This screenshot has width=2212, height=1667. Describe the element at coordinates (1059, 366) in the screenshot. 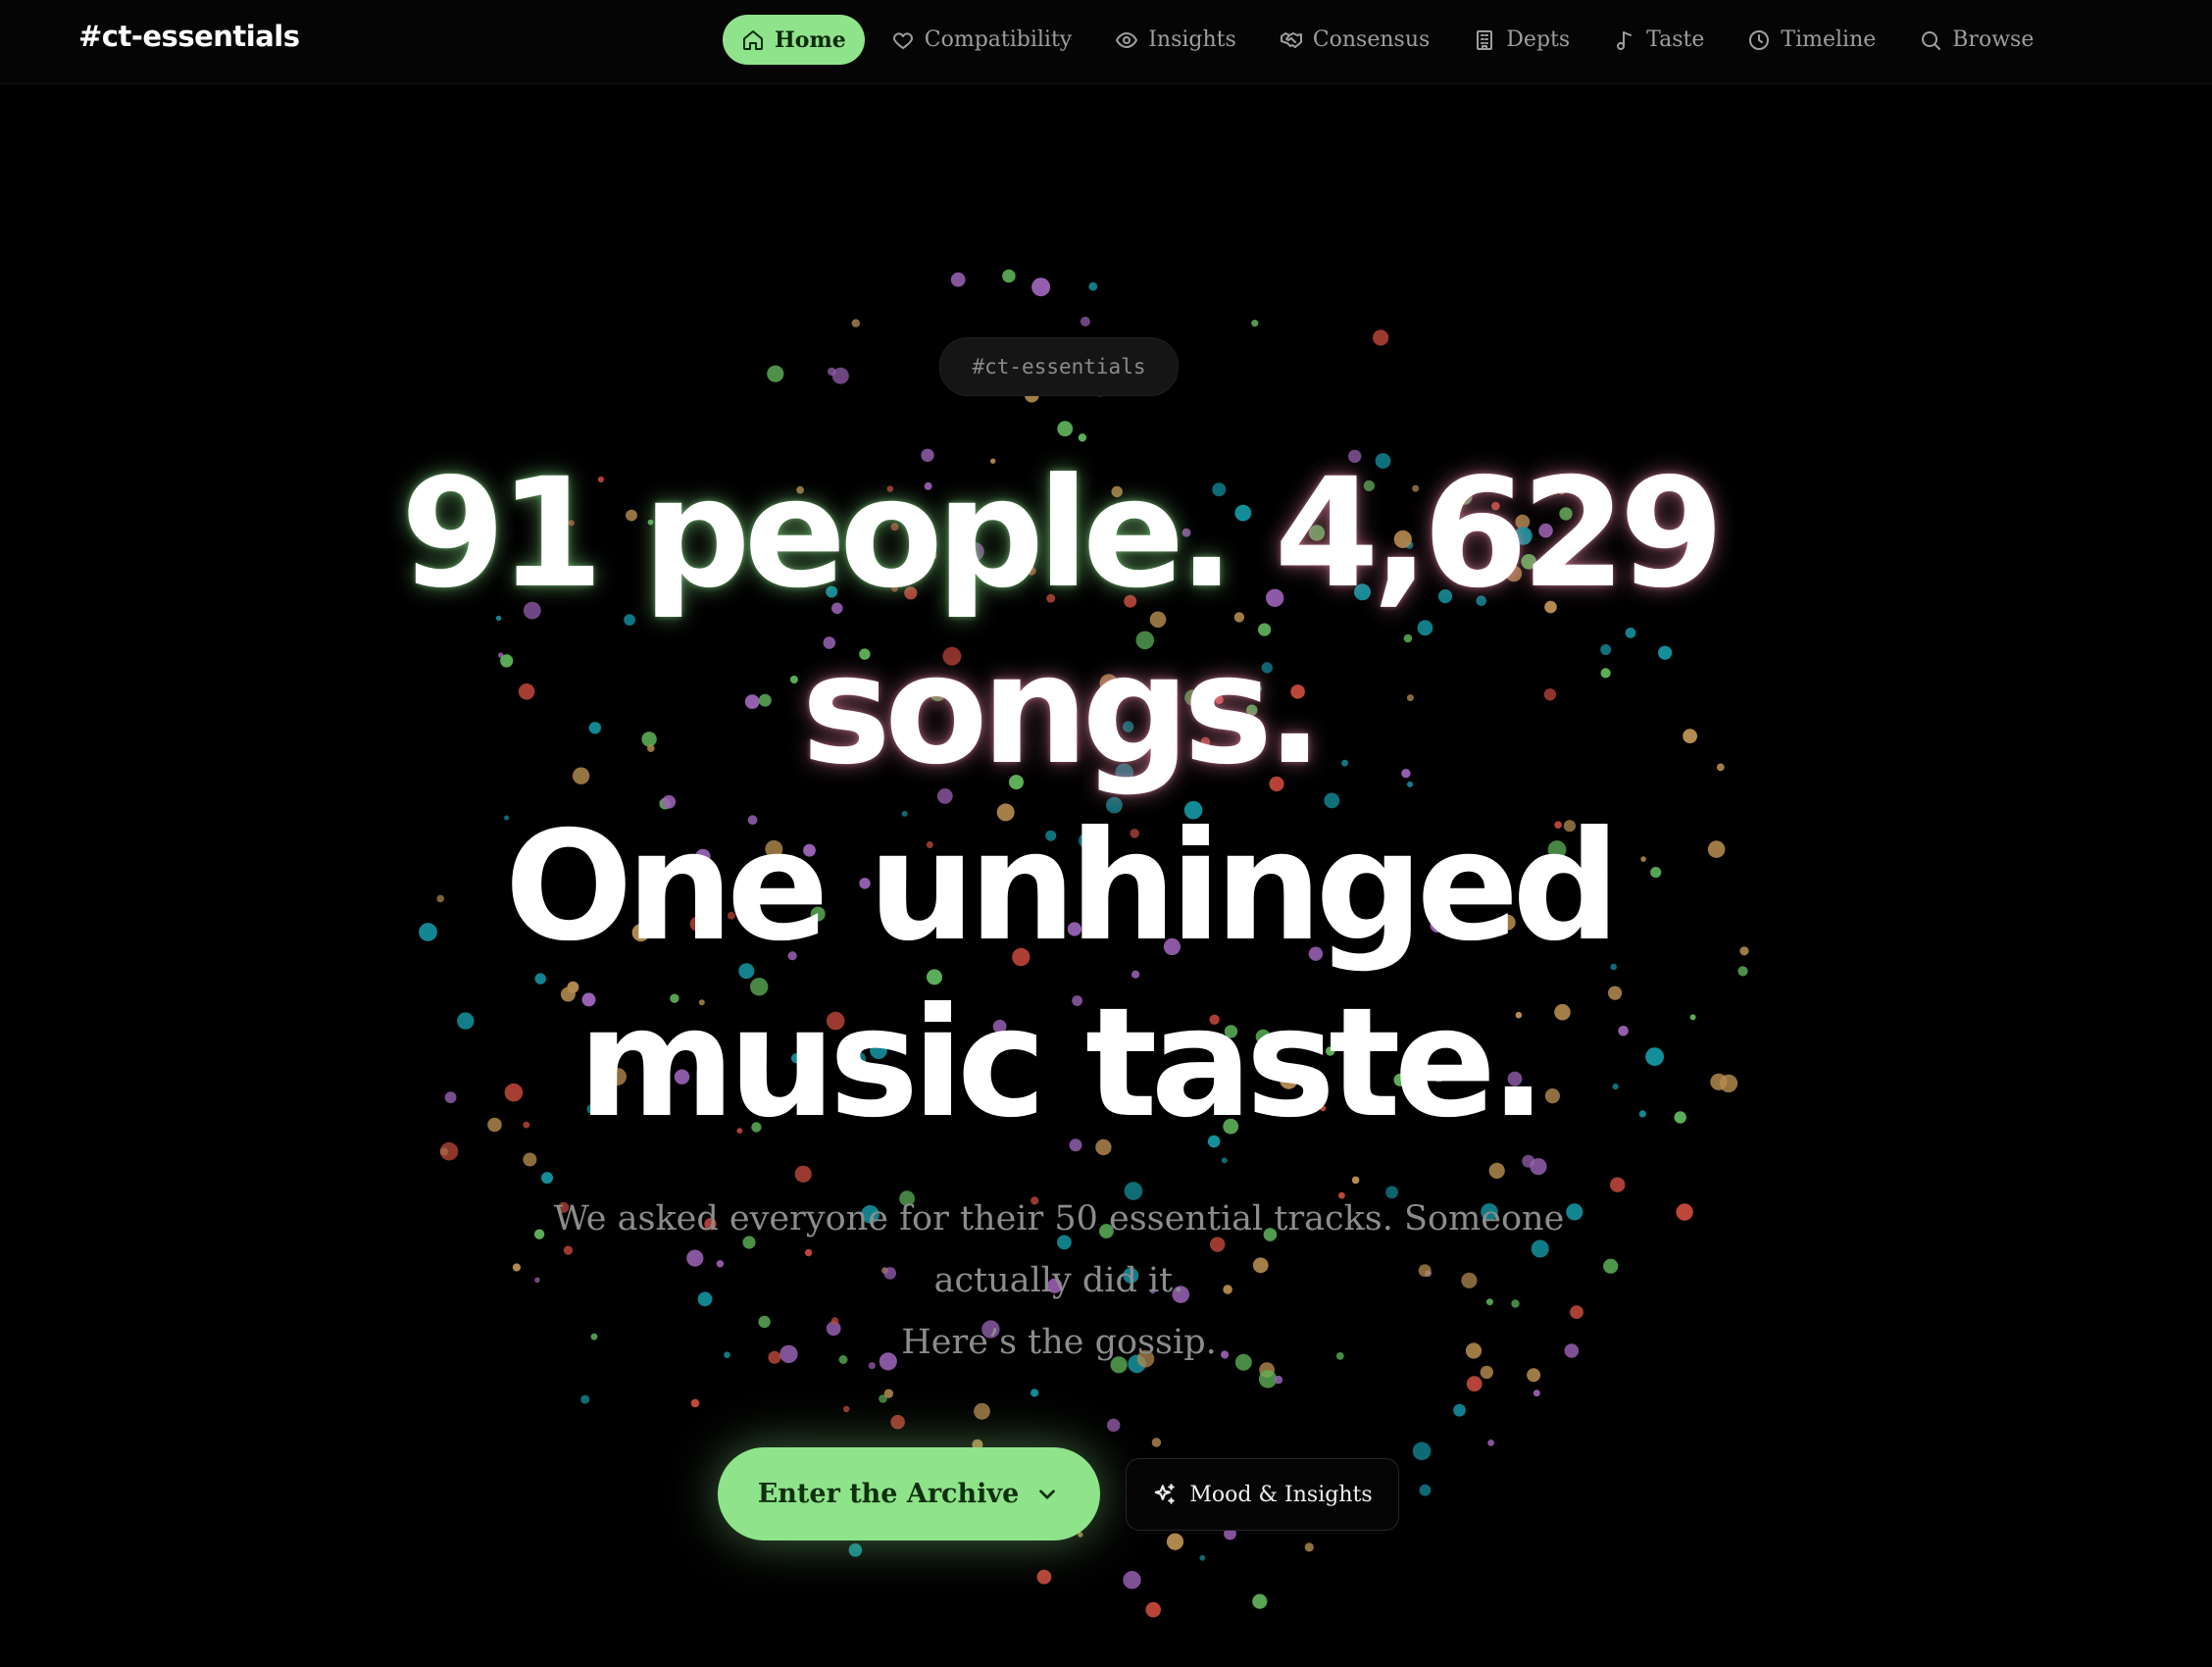

I see `hashtag-pill: #ct-essentials` at that location.